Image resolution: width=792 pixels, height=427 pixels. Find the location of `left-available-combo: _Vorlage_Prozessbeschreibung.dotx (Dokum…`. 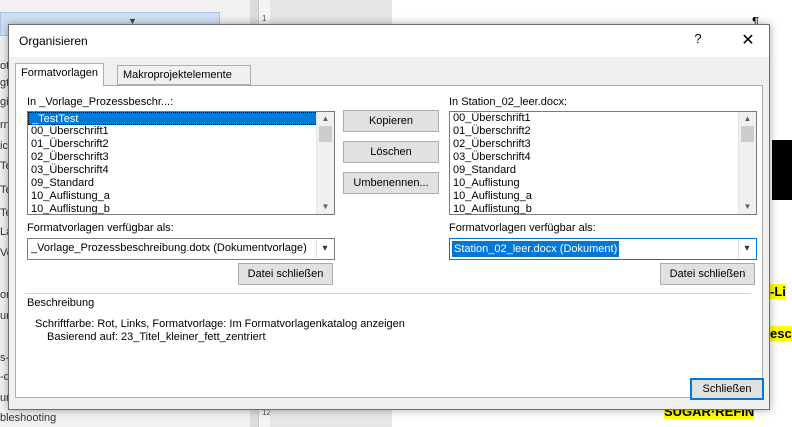

left-available-combo: _Vorlage_Prozessbeschreibung.dotx (Dokum… is located at coordinates (181, 249).